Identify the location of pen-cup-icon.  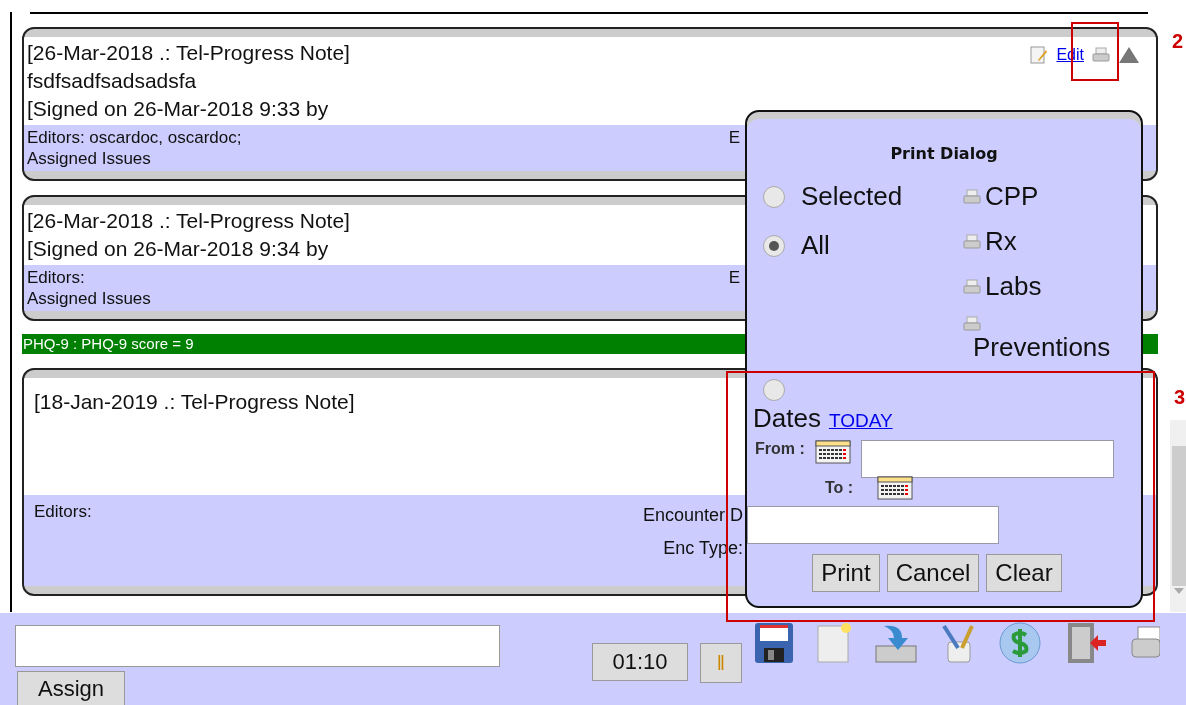
(958, 643).